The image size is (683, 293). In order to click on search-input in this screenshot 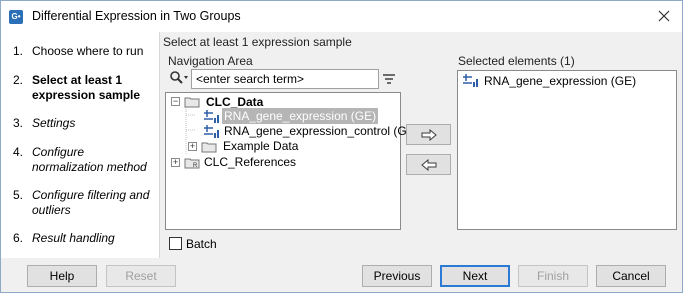, I will do `click(285, 79)`.